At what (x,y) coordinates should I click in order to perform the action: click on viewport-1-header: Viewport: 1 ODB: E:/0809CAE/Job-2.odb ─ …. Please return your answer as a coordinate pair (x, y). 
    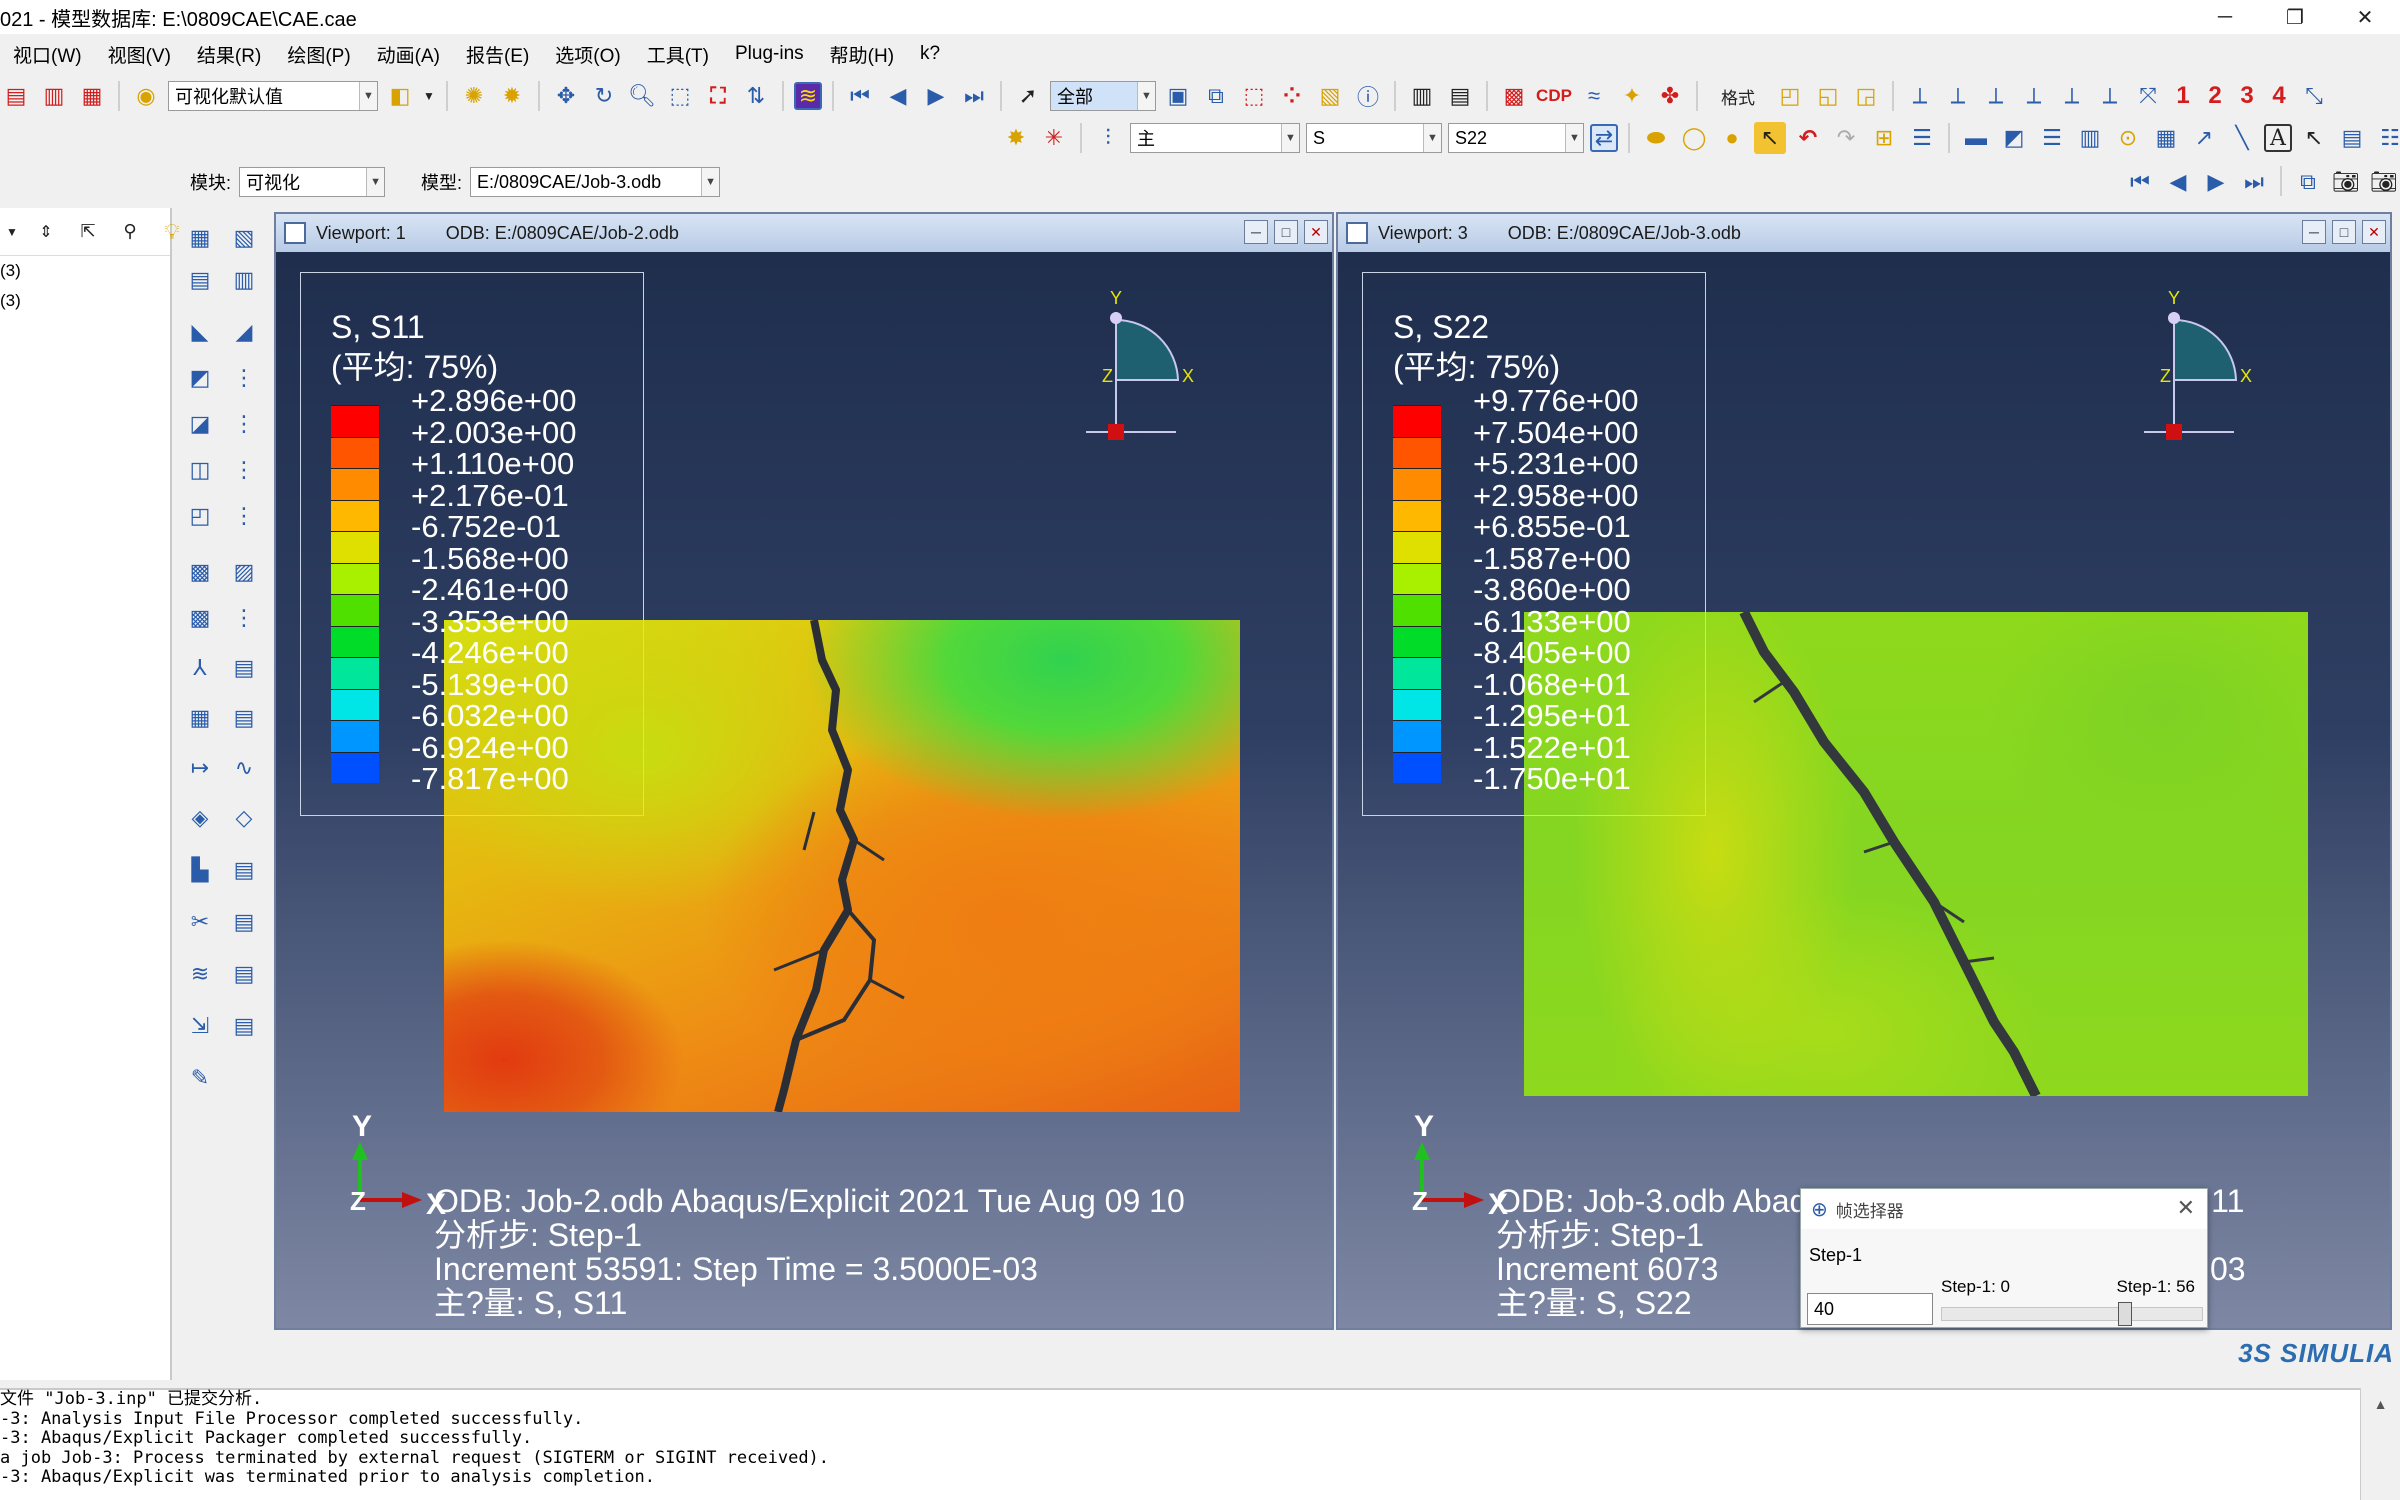
    Looking at the image, I should click on (804, 233).